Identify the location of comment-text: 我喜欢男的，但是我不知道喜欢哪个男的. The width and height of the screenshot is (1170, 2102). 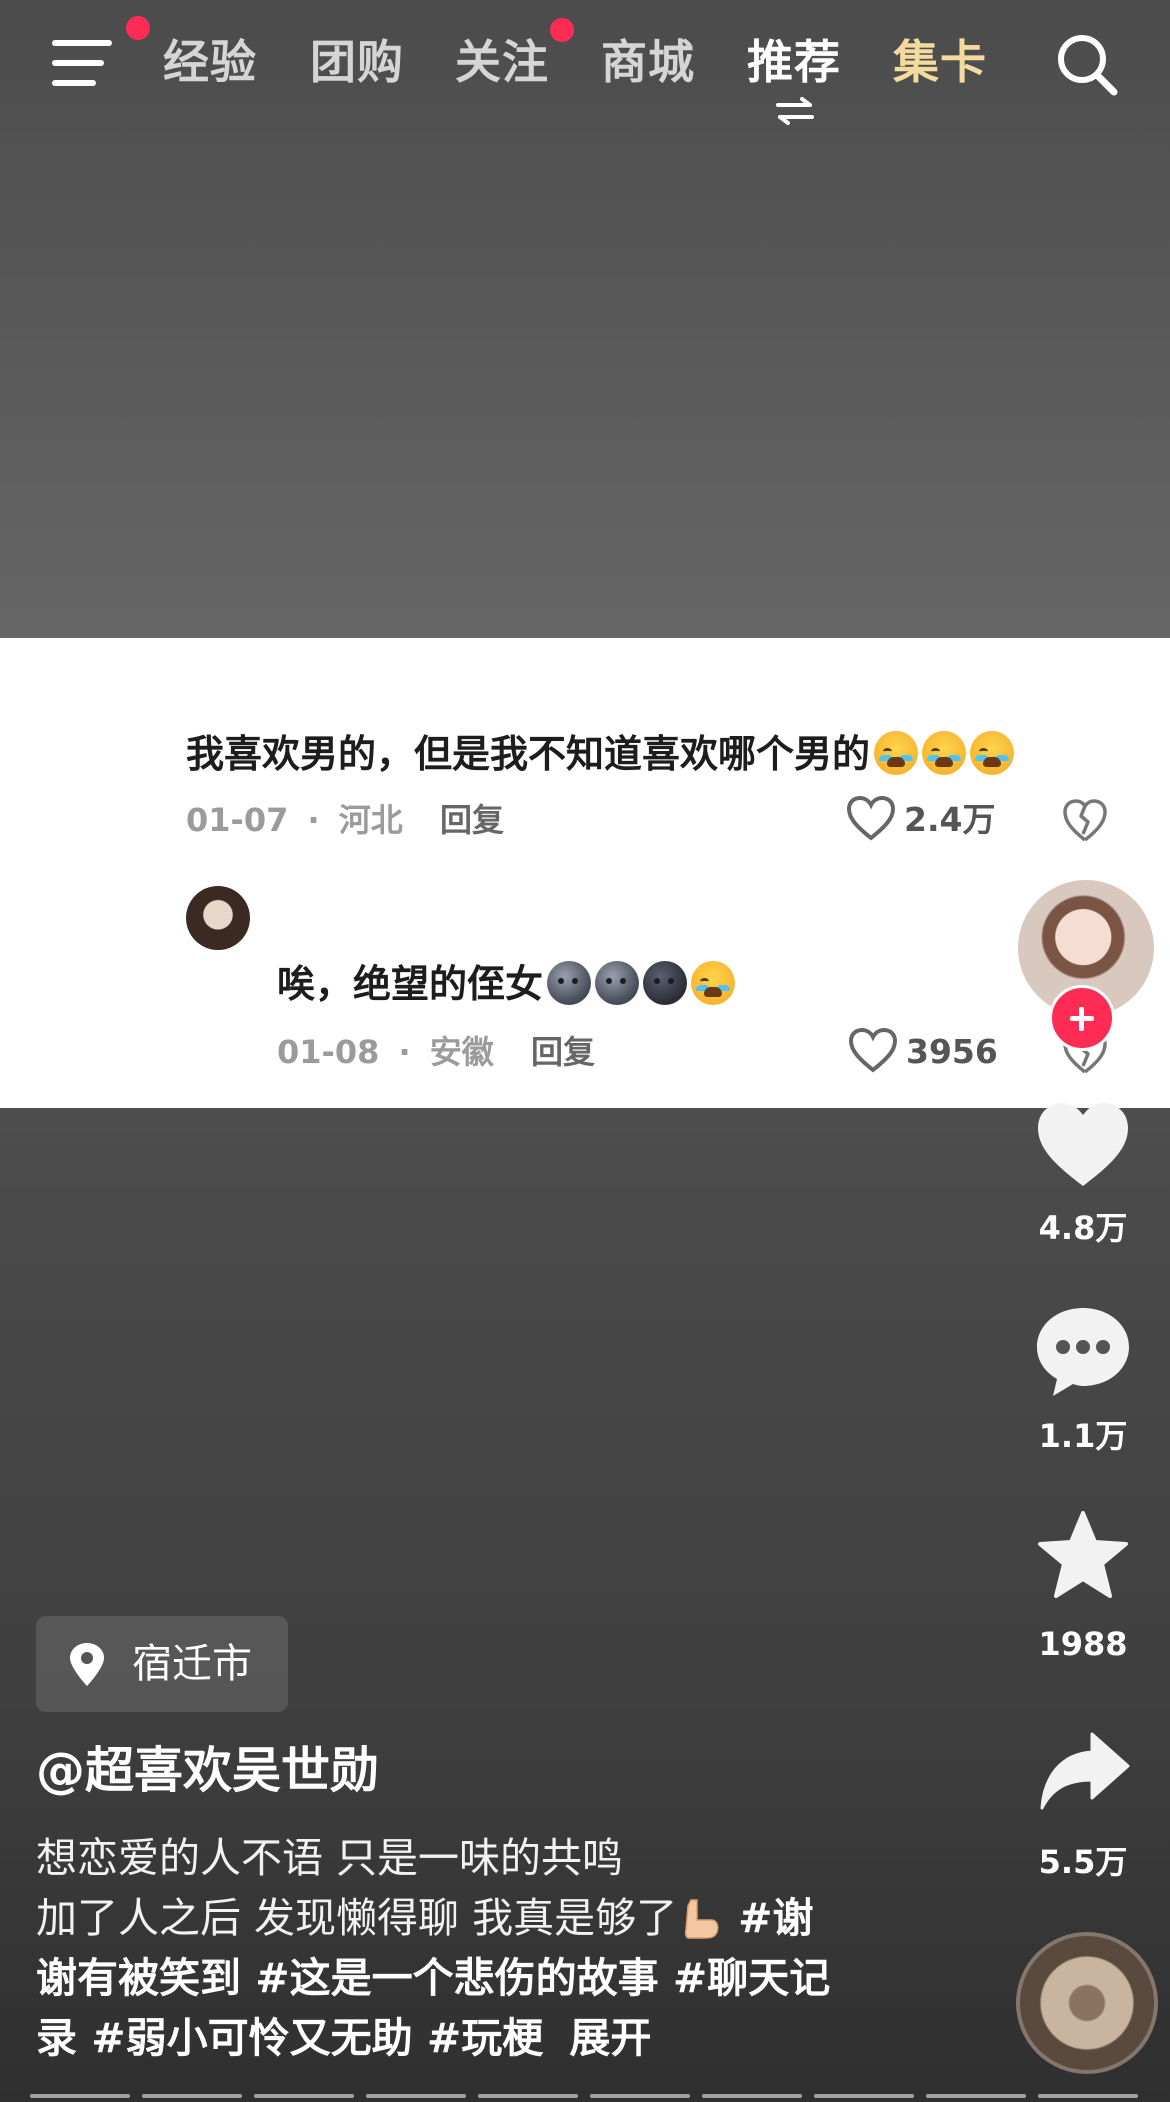
(600, 754).